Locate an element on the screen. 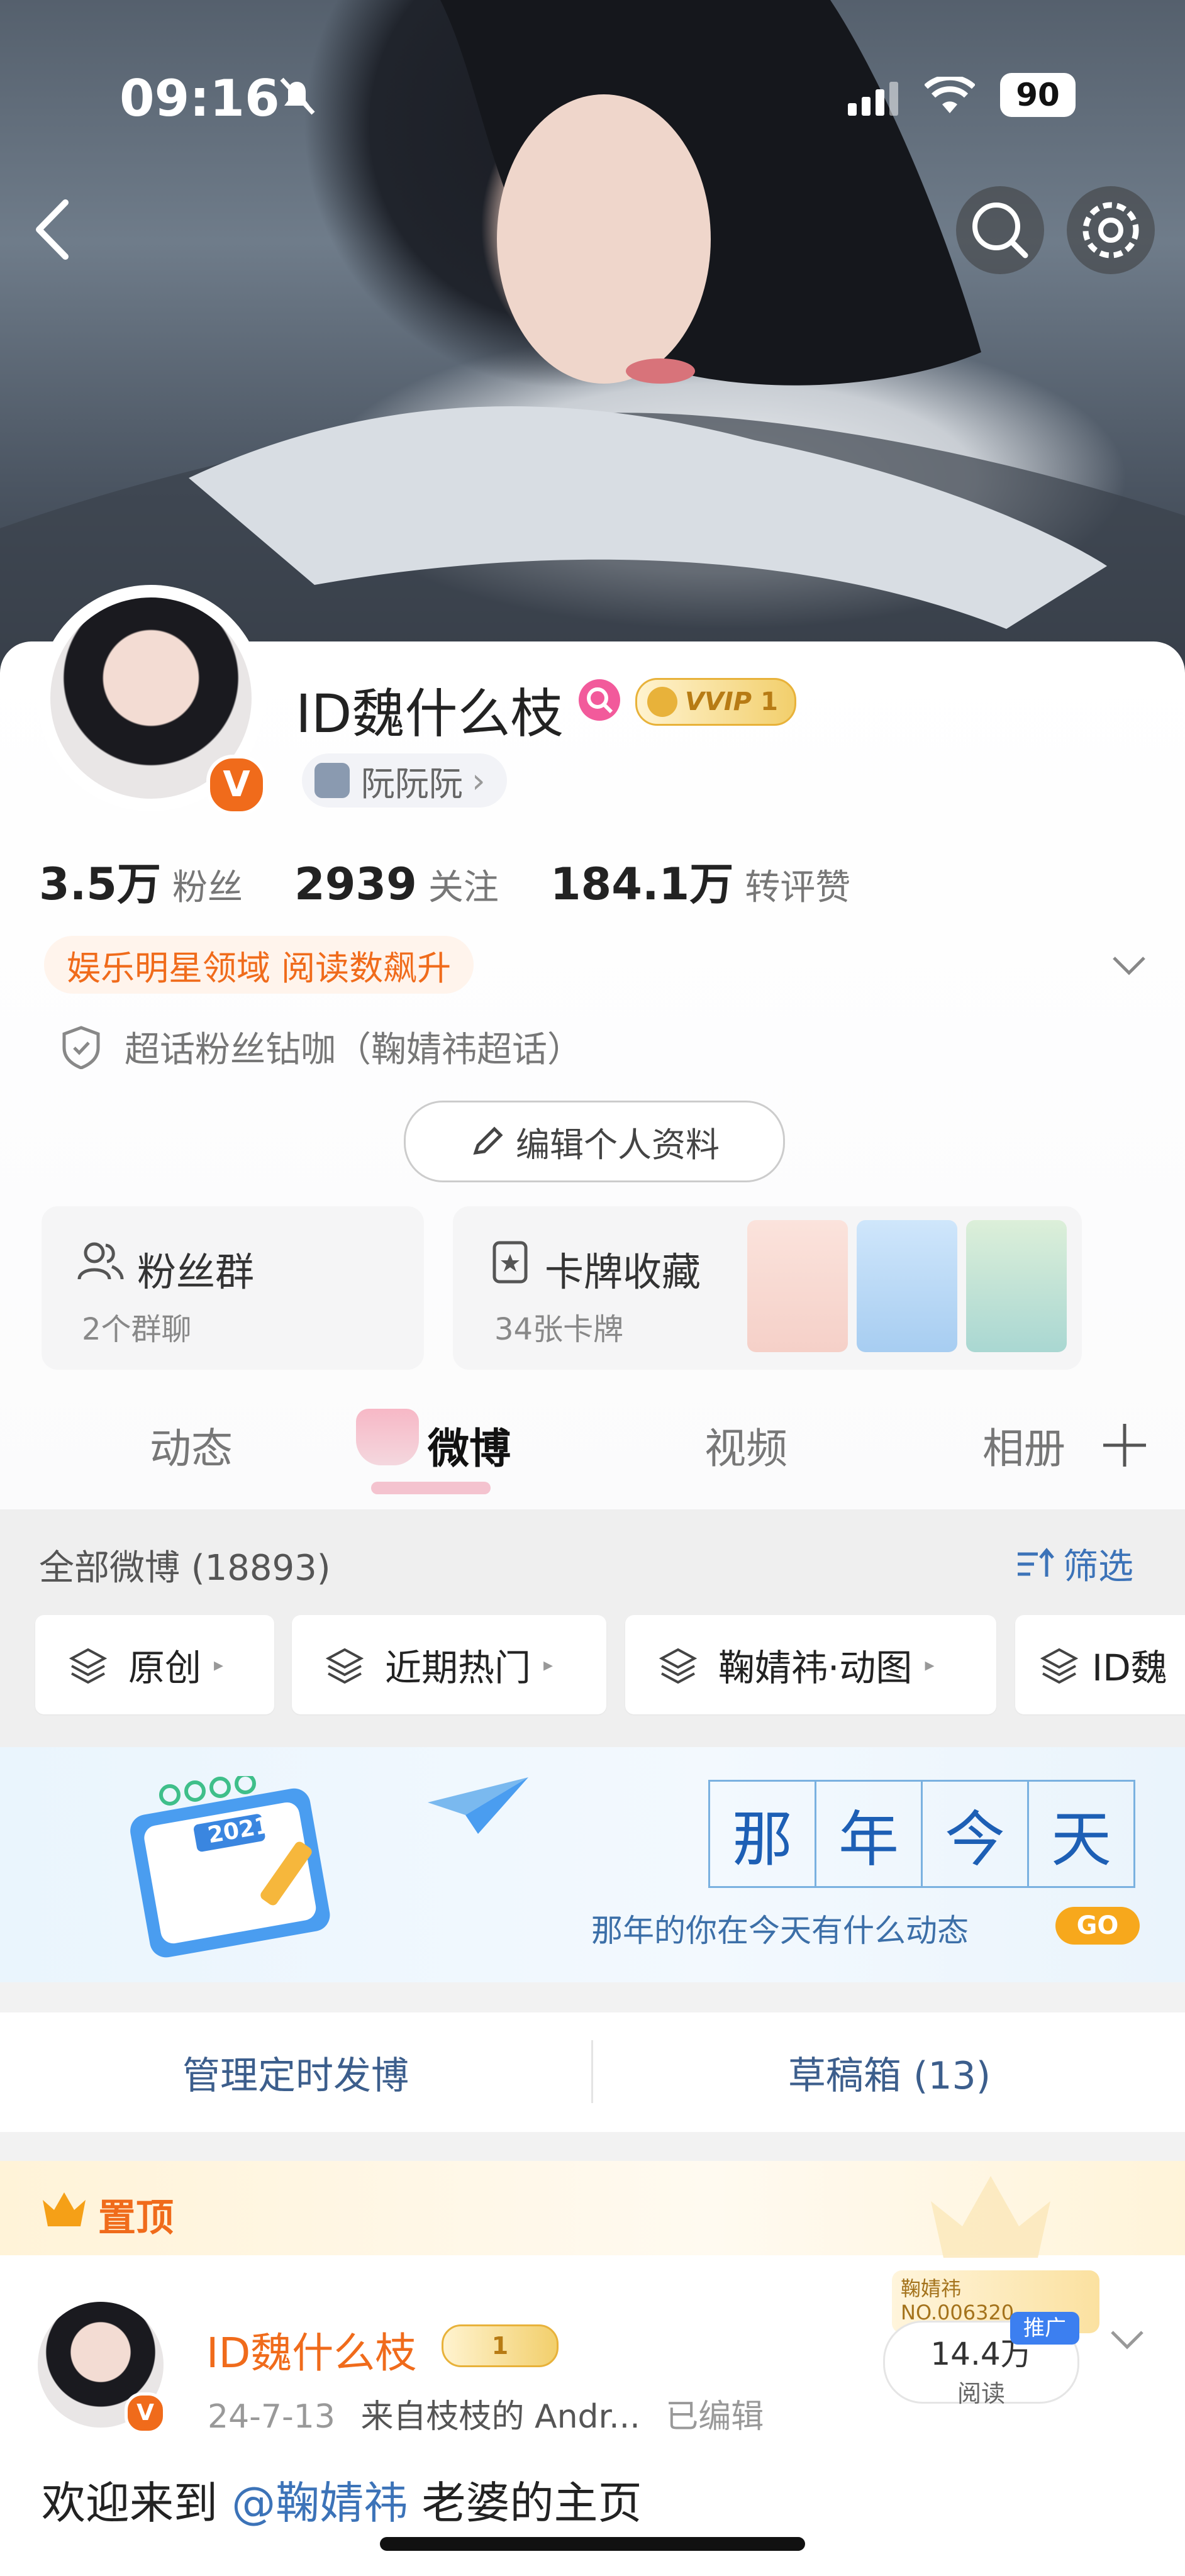 Image resolution: width=1185 pixels, height=2576 pixels. banner-char: 那 is located at coordinates (762, 1834).